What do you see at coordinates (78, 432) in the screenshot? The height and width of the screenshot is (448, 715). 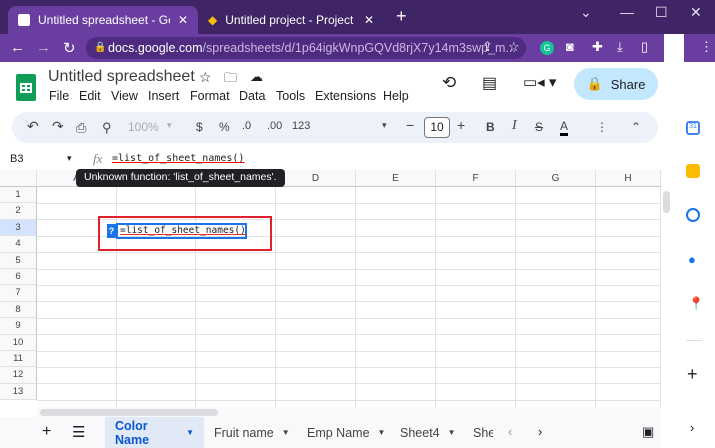 I see `all-sheets-icon: ☰` at bounding box center [78, 432].